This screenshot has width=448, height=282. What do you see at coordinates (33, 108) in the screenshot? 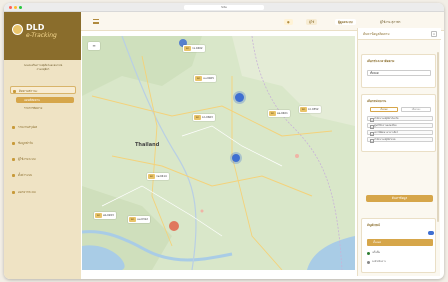
I see `submenu-label: รายการติดตาม` at bounding box center [33, 108].